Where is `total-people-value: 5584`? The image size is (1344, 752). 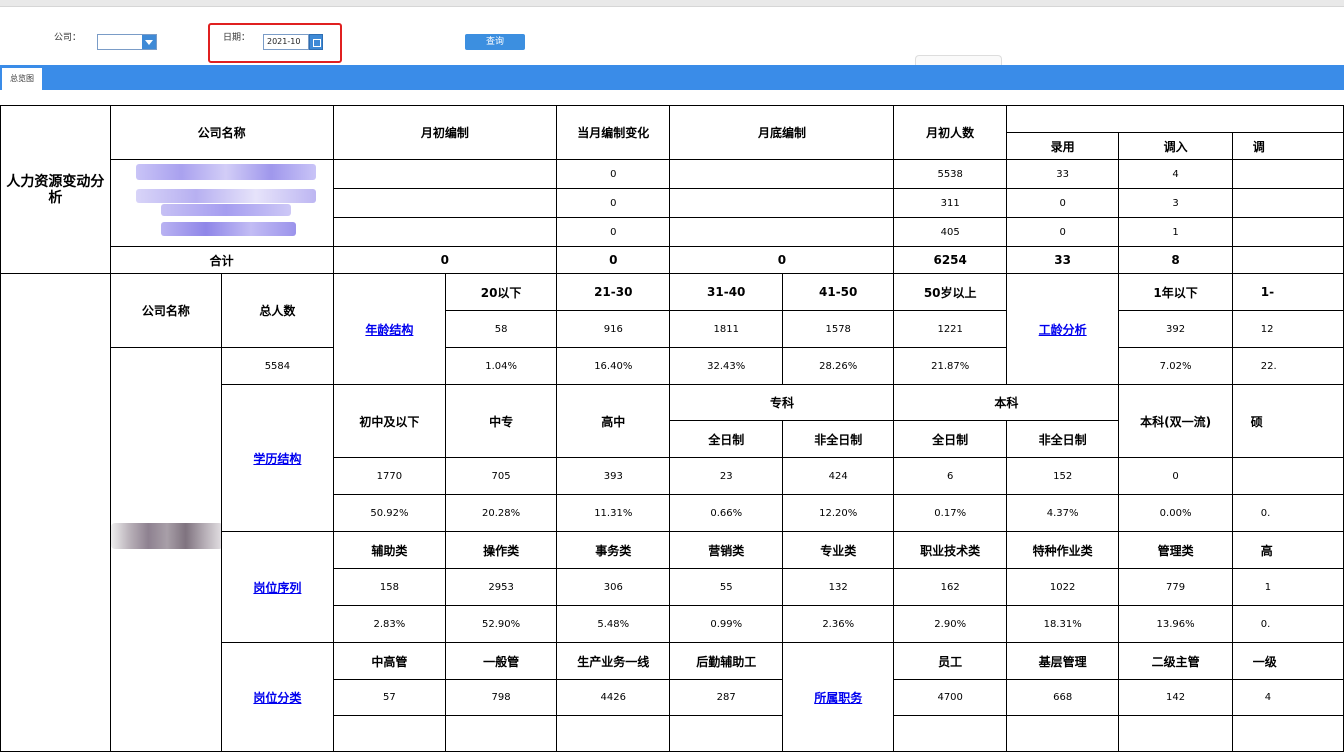 total-people-value: 5584 is located at coordinates (277, 366).